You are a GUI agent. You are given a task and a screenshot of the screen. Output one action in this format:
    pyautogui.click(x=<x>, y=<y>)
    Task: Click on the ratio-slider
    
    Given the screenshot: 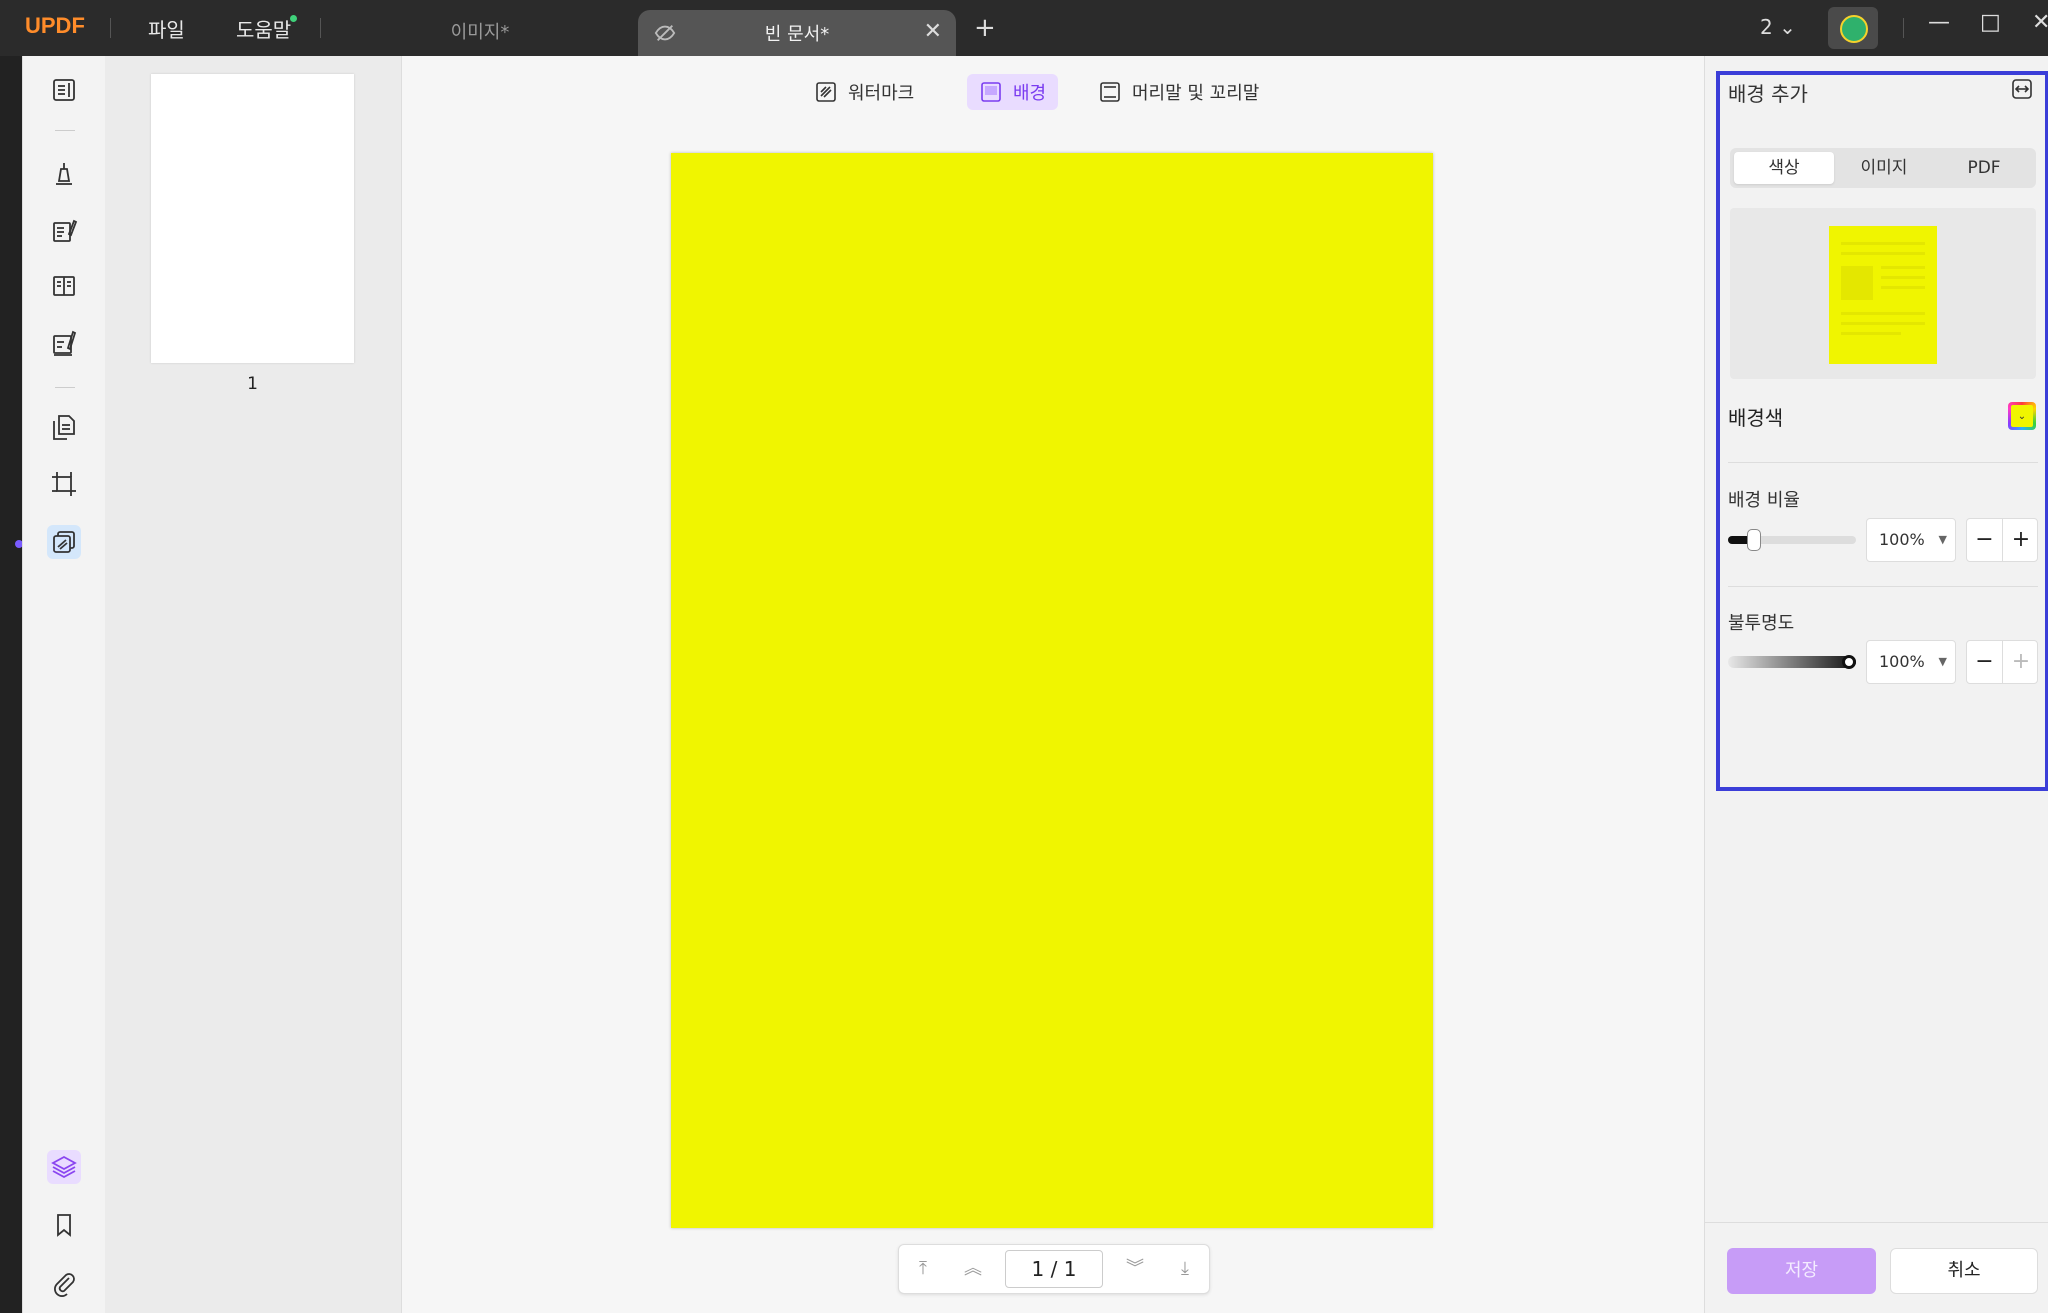 What is the action you would take?
    pyautogui.click(x=1792, y=540)
    